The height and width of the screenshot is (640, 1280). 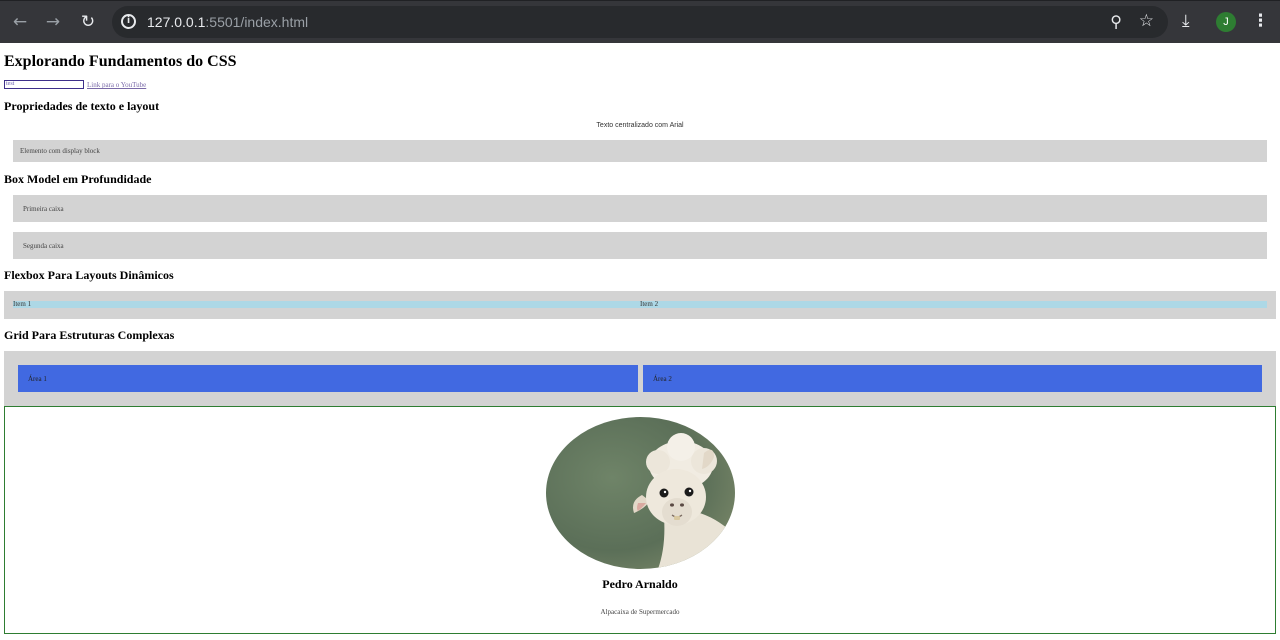 What do you see at coordinates (1116, 22) in the screenshot?
I see `zoom-icon: ⚲` at bounding box center [1116, 22].